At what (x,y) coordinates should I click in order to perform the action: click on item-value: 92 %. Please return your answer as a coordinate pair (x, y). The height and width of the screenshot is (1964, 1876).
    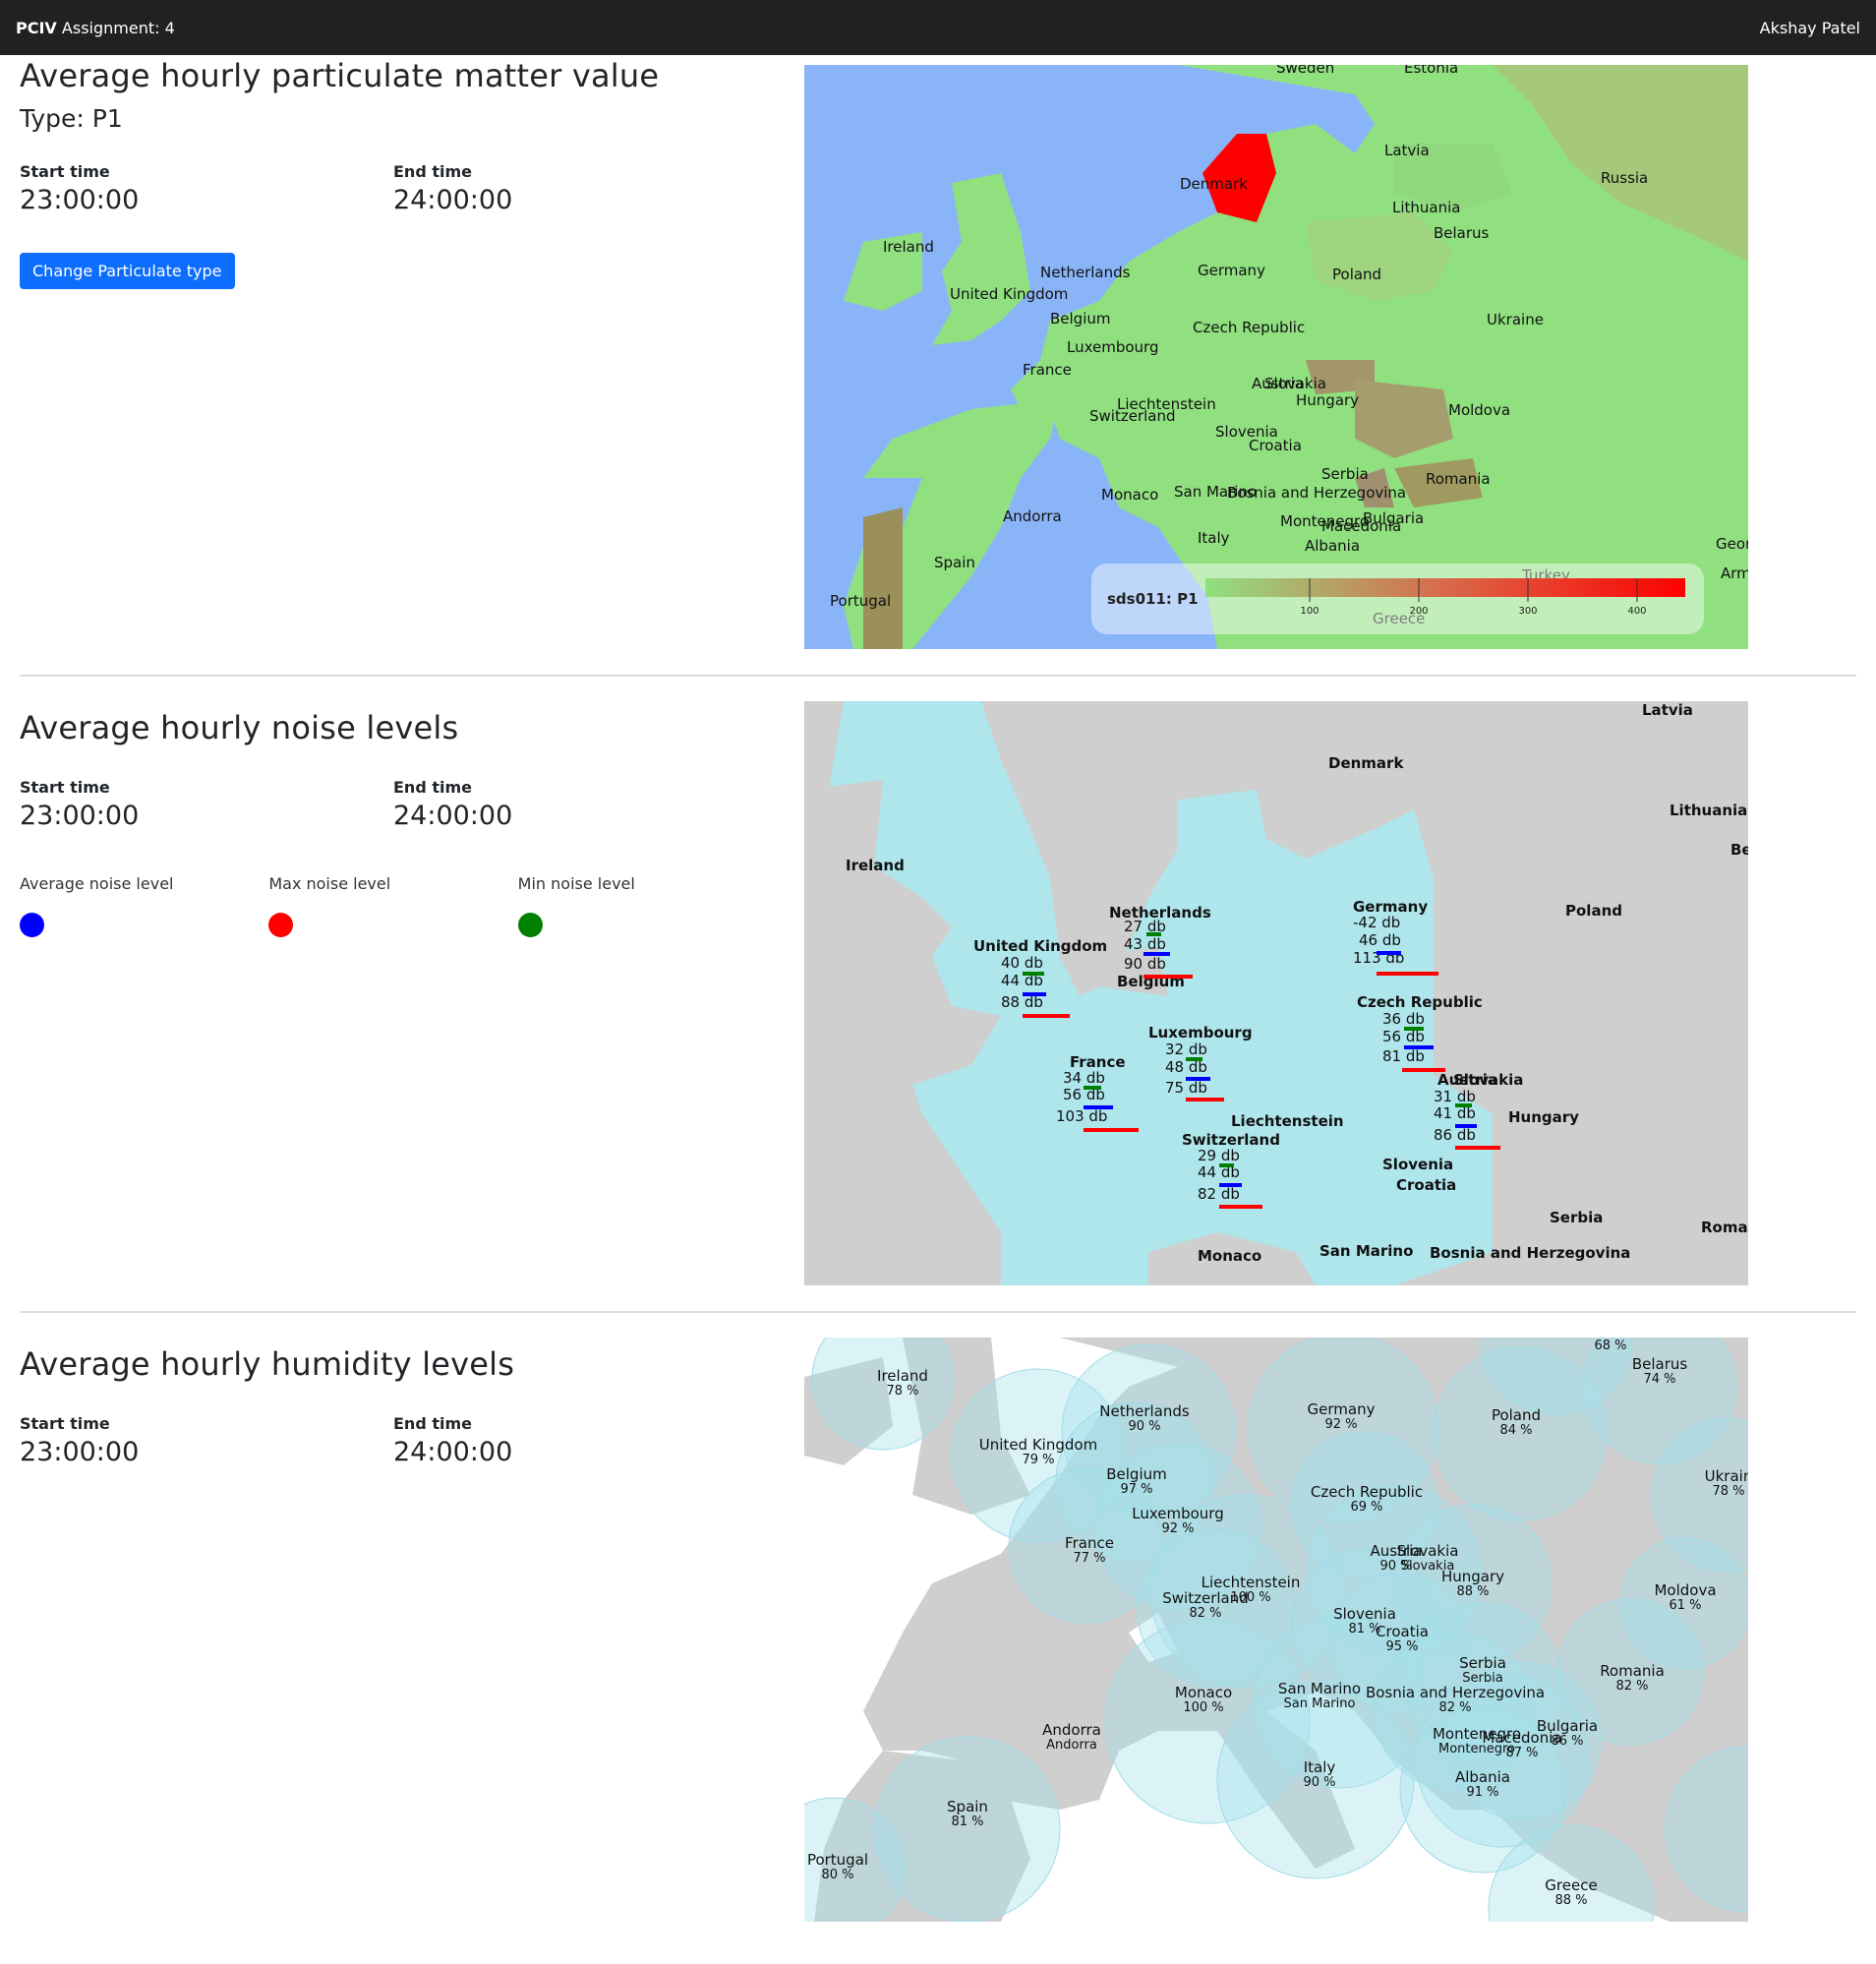
    Looking at the image, I should click on (1340, 1424).